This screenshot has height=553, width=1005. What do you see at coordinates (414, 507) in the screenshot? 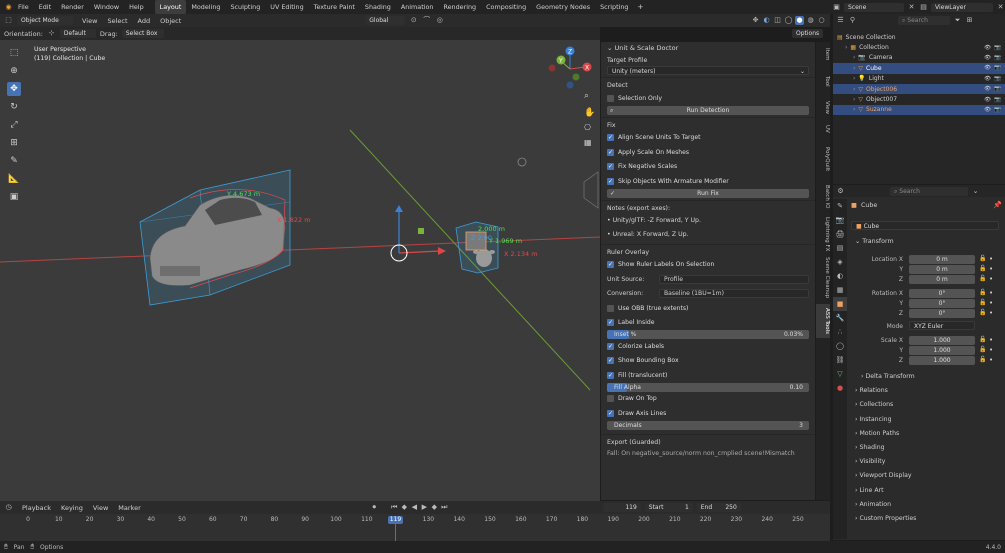
I see `play-reverse-icon: ◀` at bounding box center [414, 507].